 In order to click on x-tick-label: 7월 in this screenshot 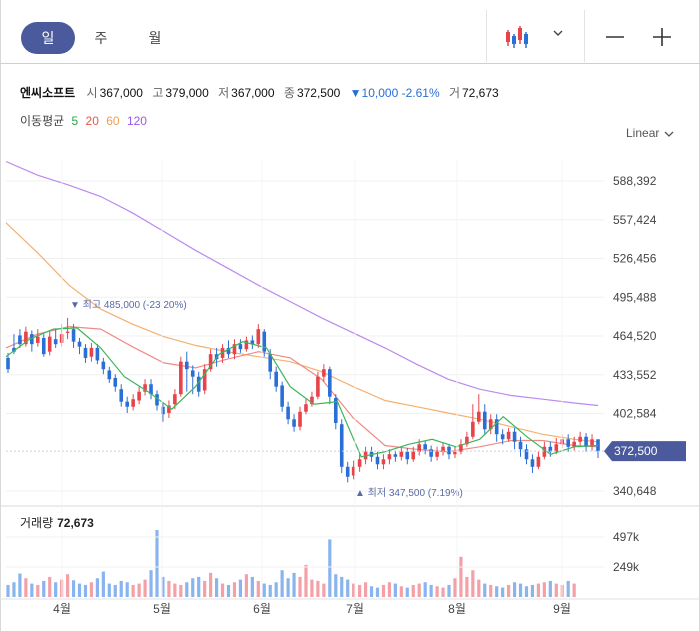, I will do `click(355, 609)`.